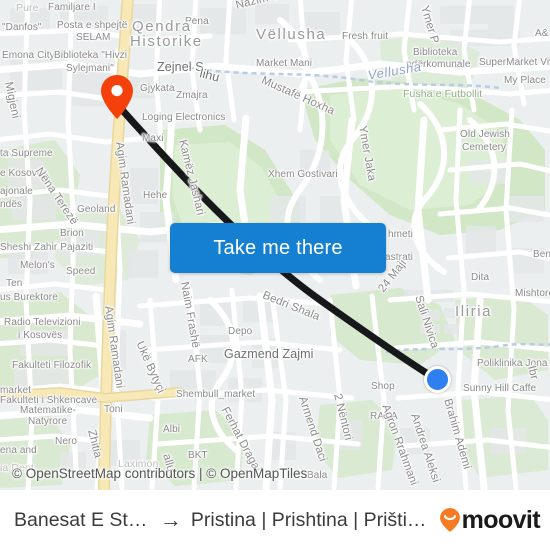  Describe the element at coordinates (117, 97) in the screenshot. I see `origin-pin-marker` at that location.